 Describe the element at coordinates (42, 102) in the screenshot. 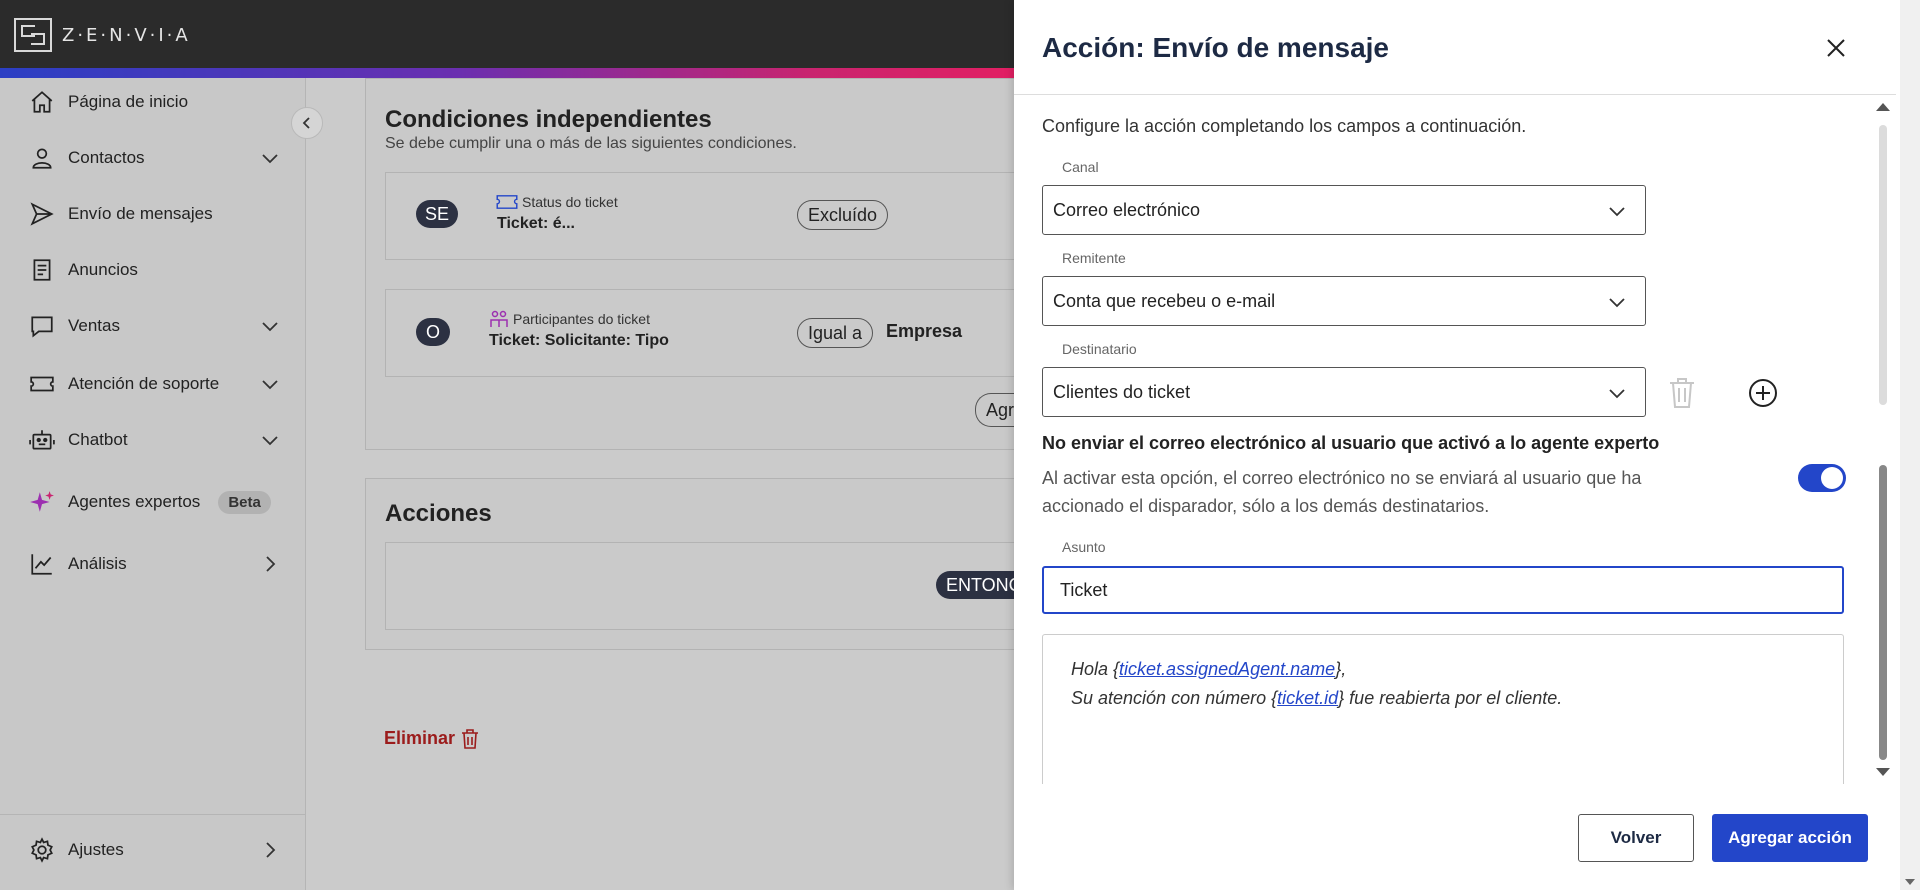

I see `home-icon` at that location.